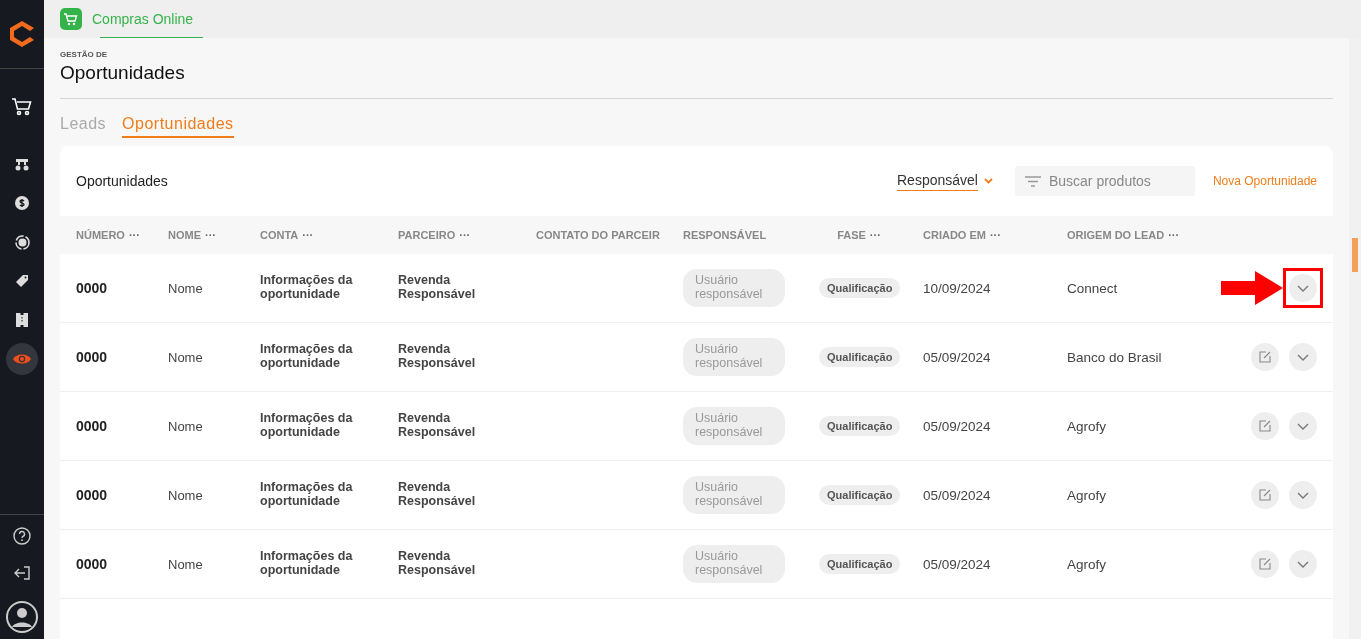 This screenshot has width=1361, height=639. What do you see at coordinates (100, 235) in the screenshot?
I see `column-header: NÚMERO` at bounding box center [100, 235].